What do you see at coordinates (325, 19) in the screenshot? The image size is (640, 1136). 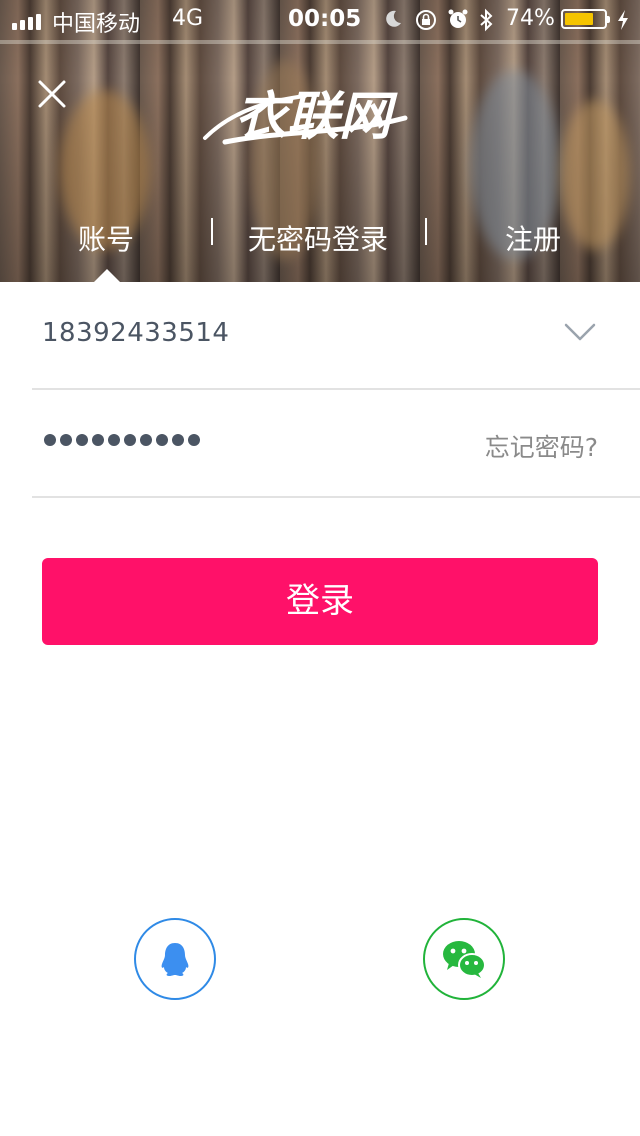 I see `clock: 00:05` at bounding box center [325, 19].